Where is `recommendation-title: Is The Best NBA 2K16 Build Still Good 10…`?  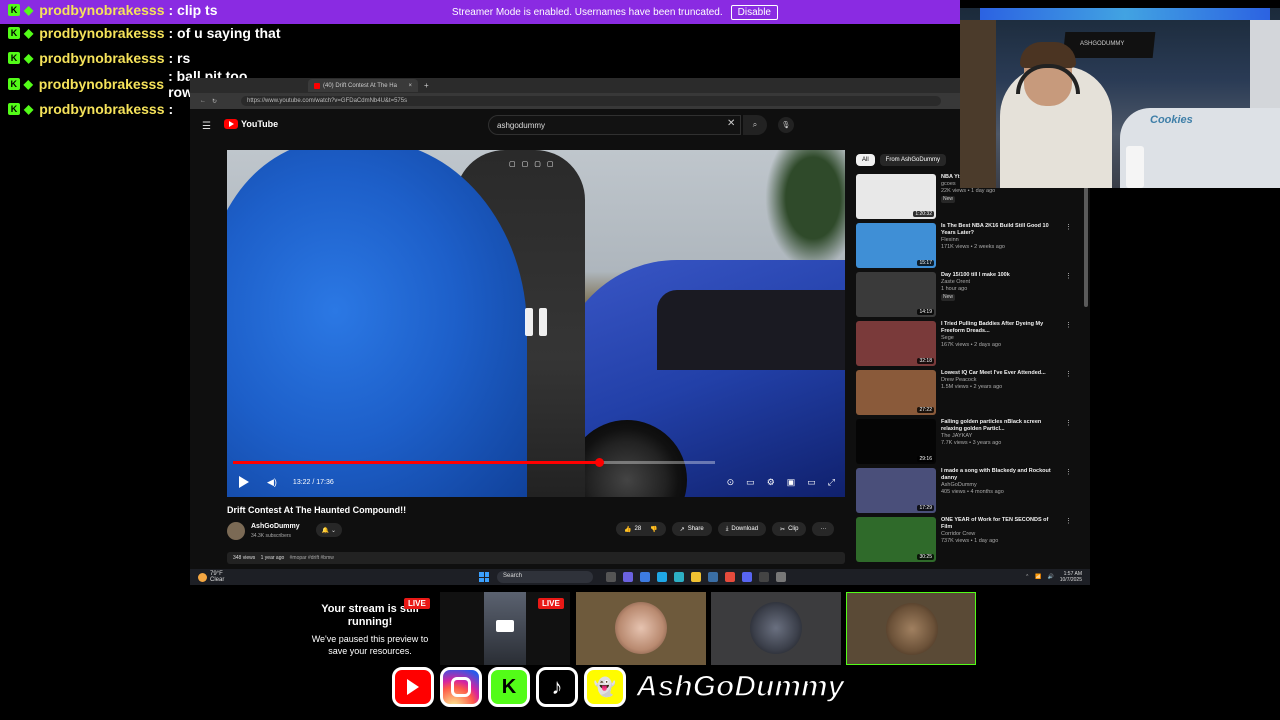 recommendation-title: Is The Best NBA 2K16 Build Still Good 10… is located at coordinates (1001, 230).